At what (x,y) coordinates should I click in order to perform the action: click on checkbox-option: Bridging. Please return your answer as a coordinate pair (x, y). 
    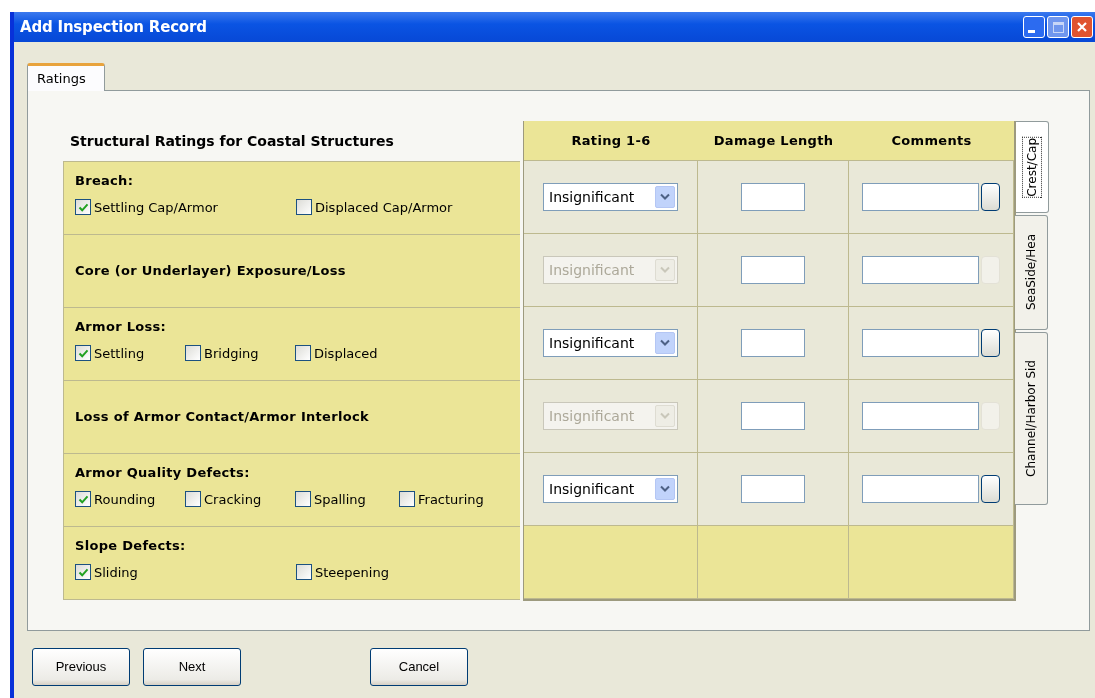
    Looking at the image, I should click on (240, 353).